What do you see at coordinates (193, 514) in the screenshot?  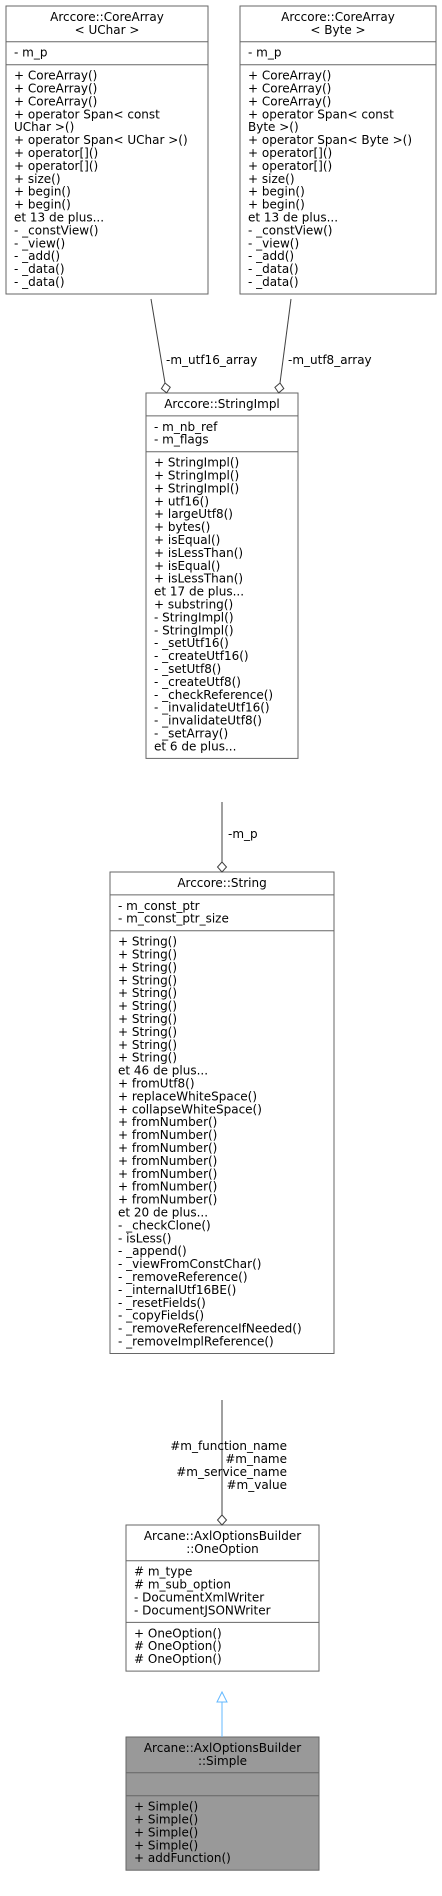 I see `class-method: + largeUtf8()` at bounding box center [193, 514].